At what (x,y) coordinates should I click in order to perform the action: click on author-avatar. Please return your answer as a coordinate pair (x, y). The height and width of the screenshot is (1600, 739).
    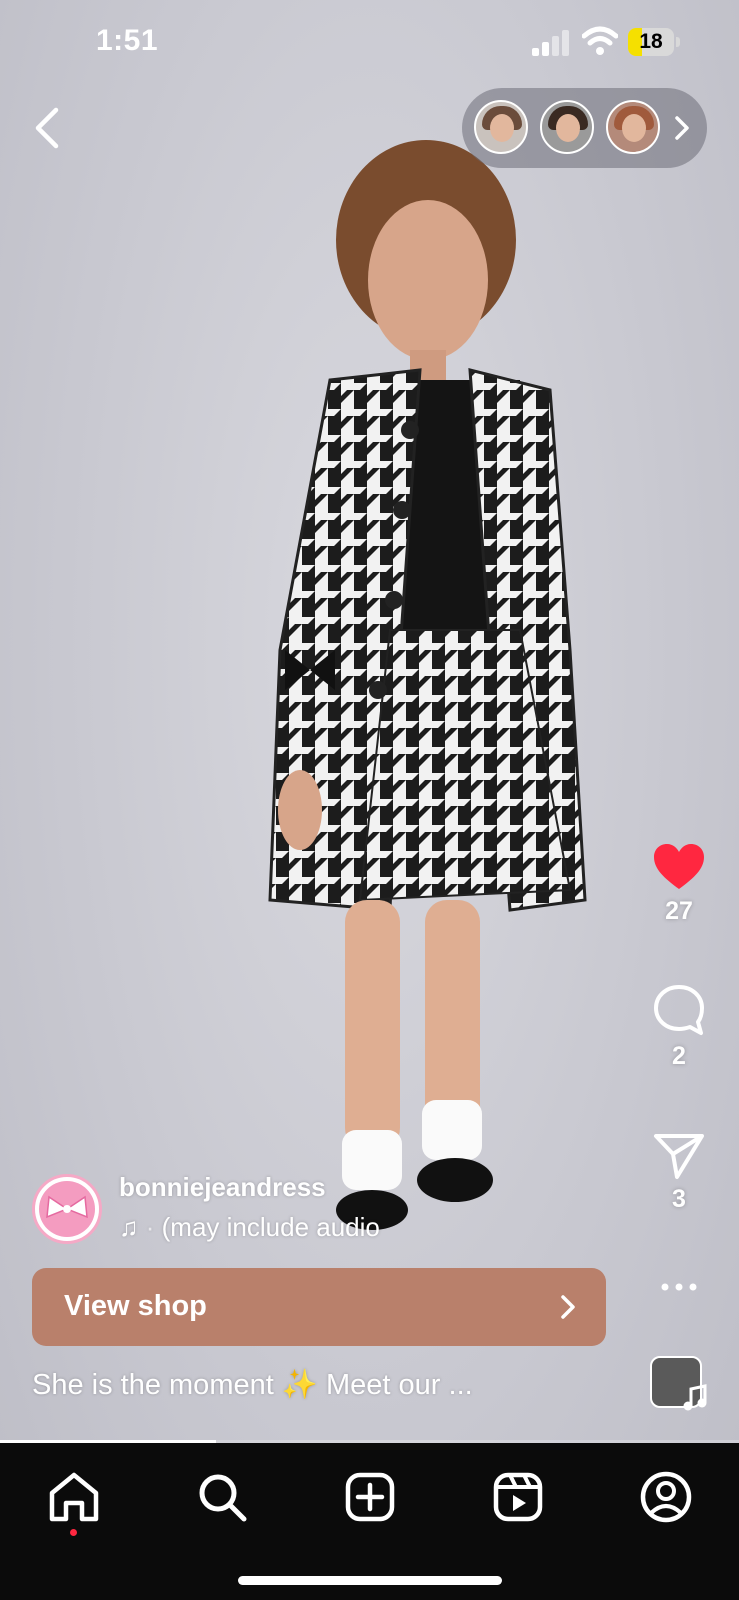
    Looking at the image, I should click on (67, 1209).